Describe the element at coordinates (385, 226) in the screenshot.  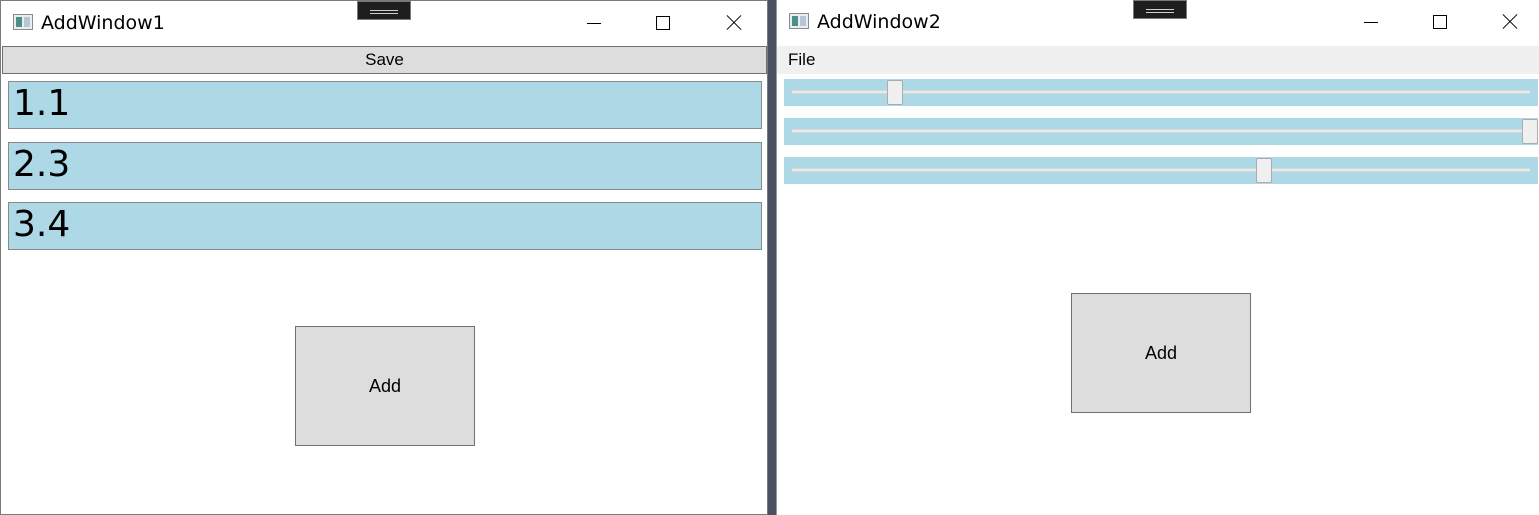
I see `value-field: 3.4` at that location.